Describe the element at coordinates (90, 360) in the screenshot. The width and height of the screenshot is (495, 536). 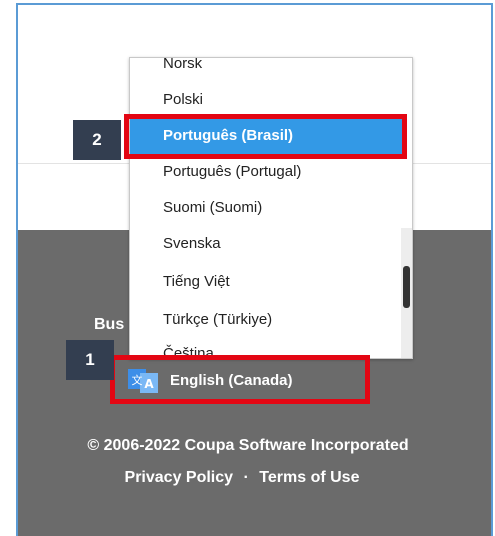
I see `callout-badge-step-1: 1` at that location.